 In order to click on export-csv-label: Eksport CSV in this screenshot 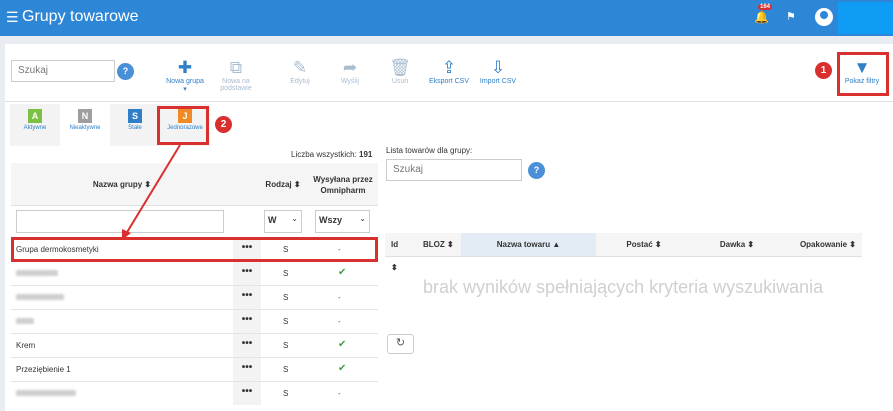, I will do `click(449, 81)`.